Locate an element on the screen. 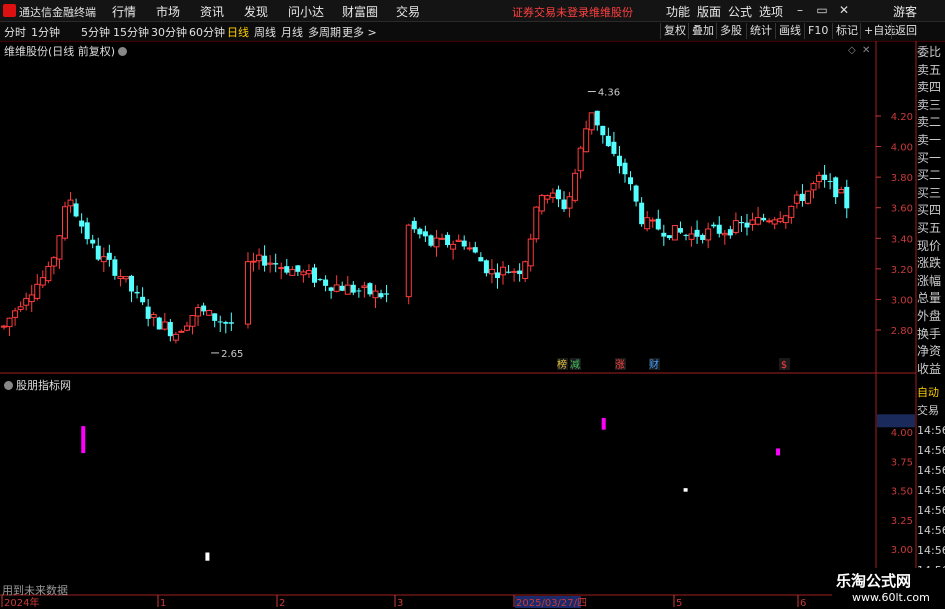  y-tick-label: 3.40 is located at coordinates (902, 239).